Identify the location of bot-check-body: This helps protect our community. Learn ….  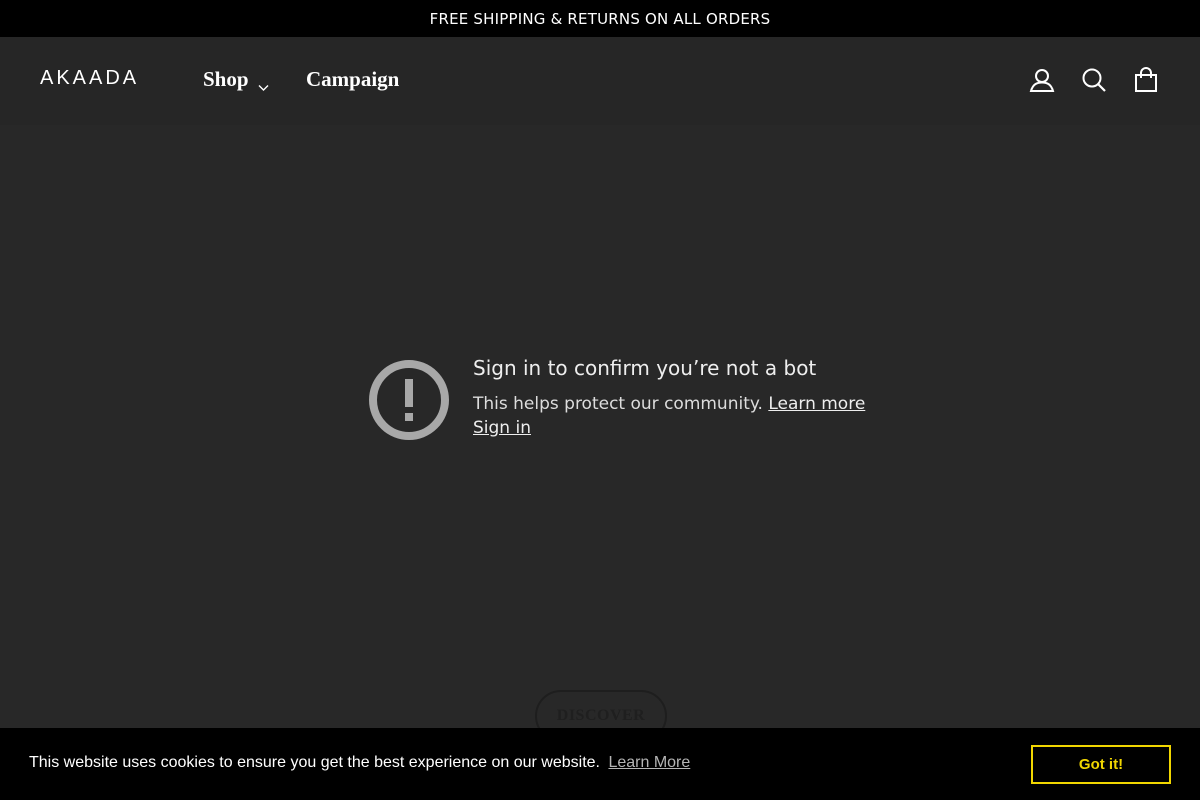
(669, 404).